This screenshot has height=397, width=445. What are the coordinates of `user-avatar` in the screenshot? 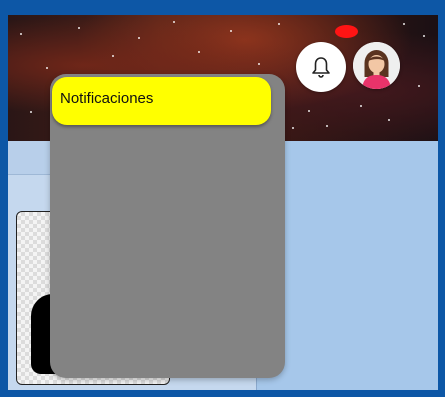 It's located at (376, 65).